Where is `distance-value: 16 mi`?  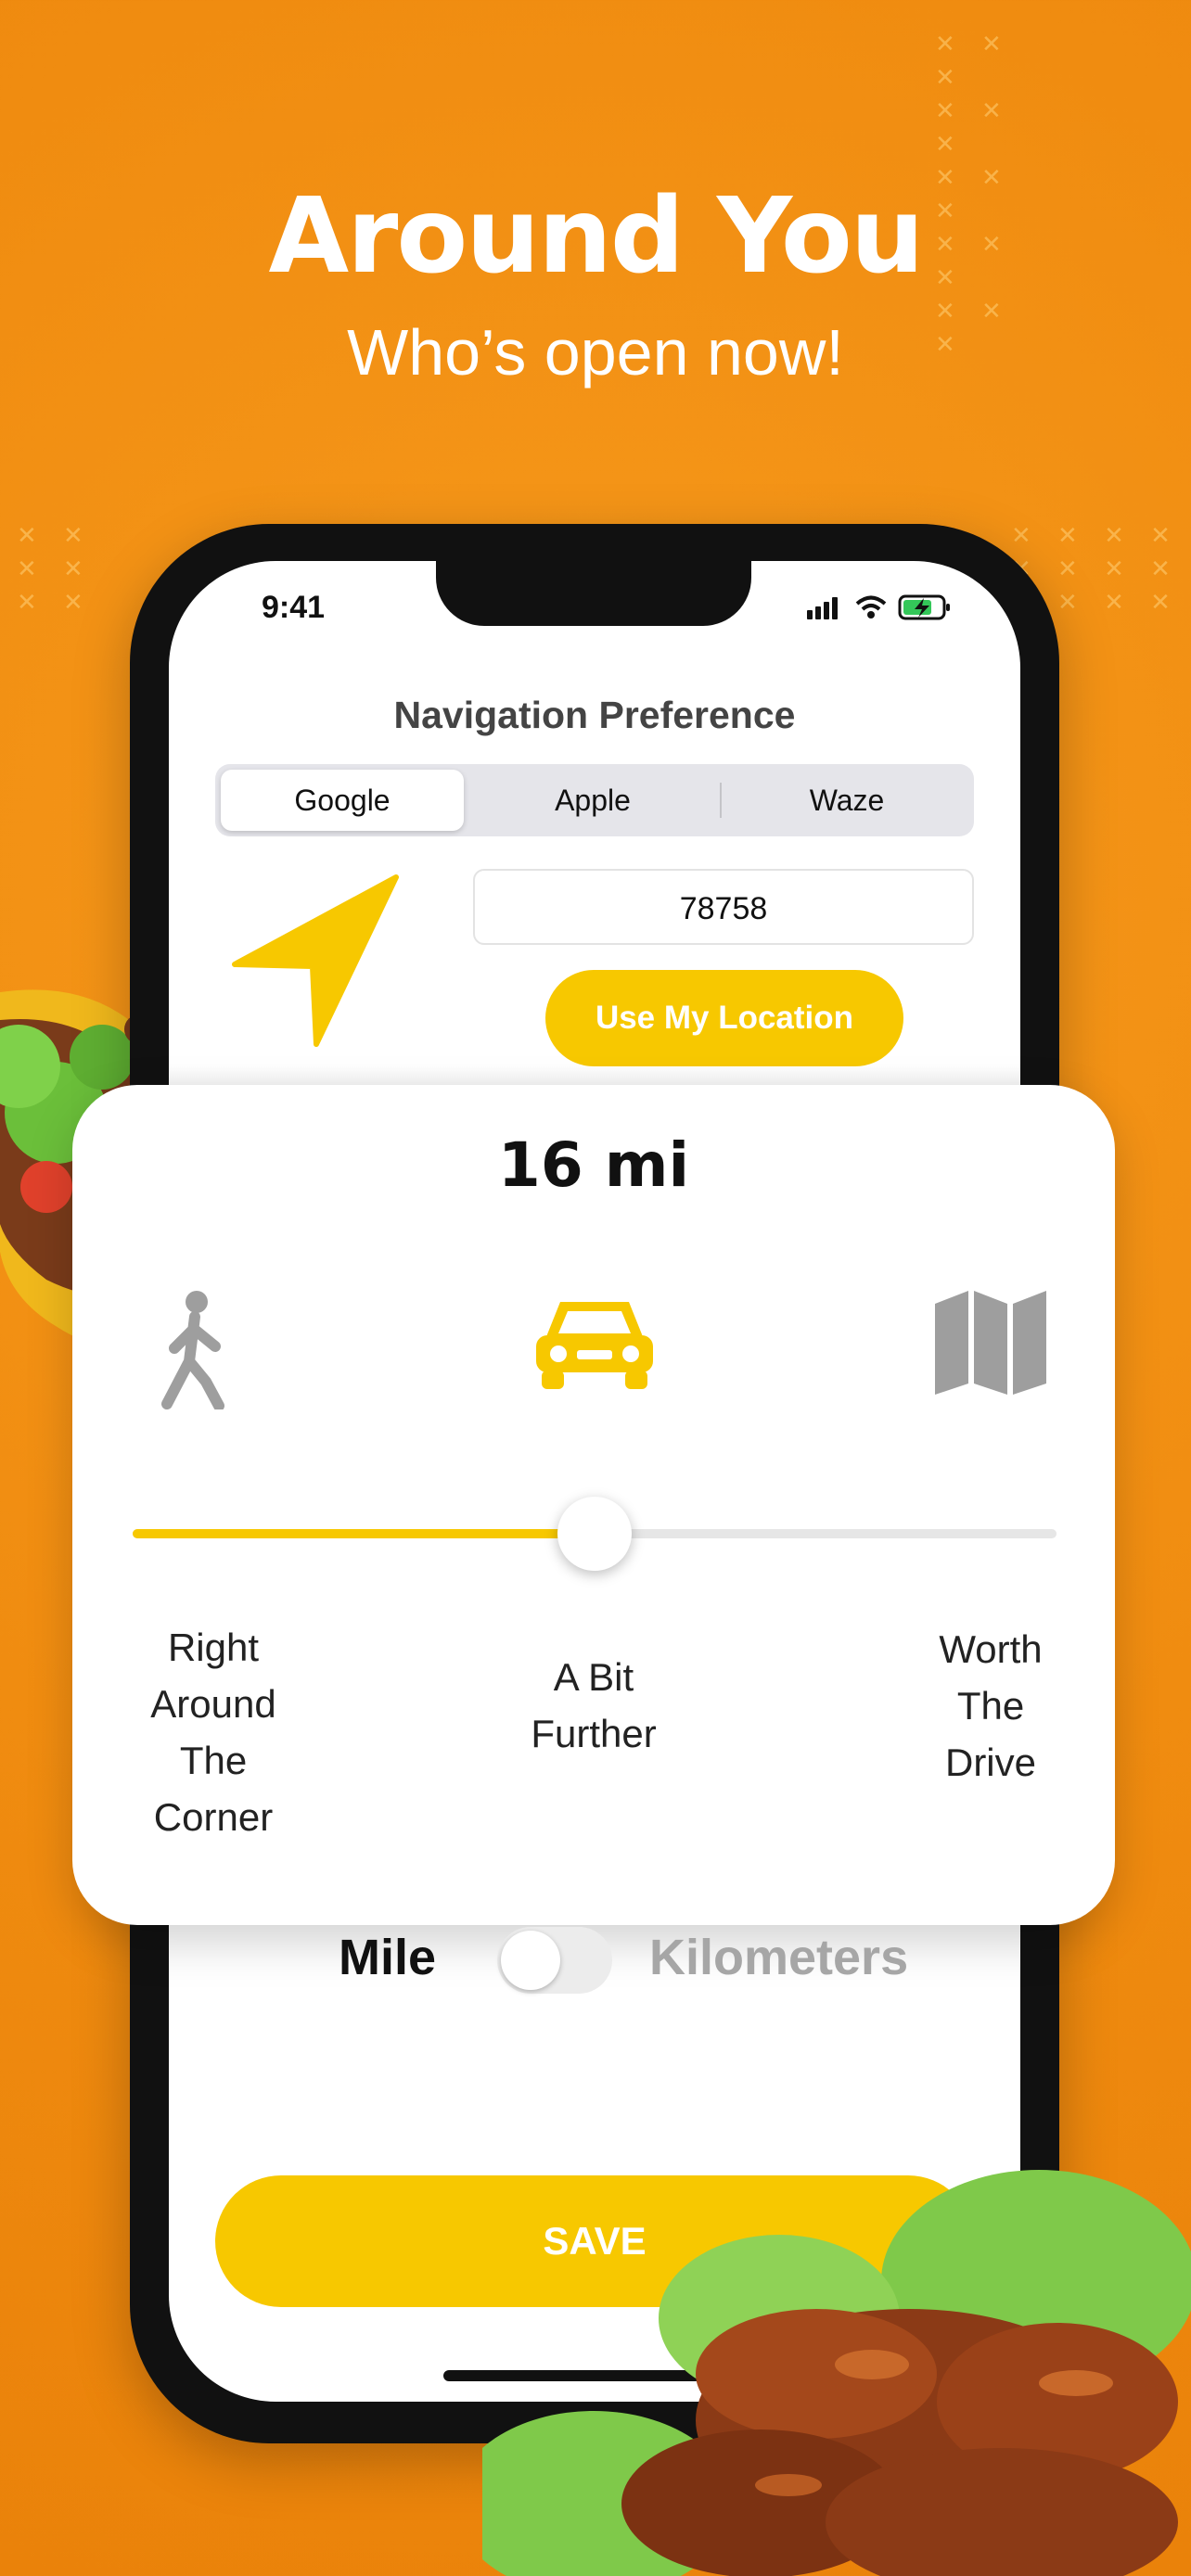
distance-value: 16 mi is located at coordinates (593, 1165).